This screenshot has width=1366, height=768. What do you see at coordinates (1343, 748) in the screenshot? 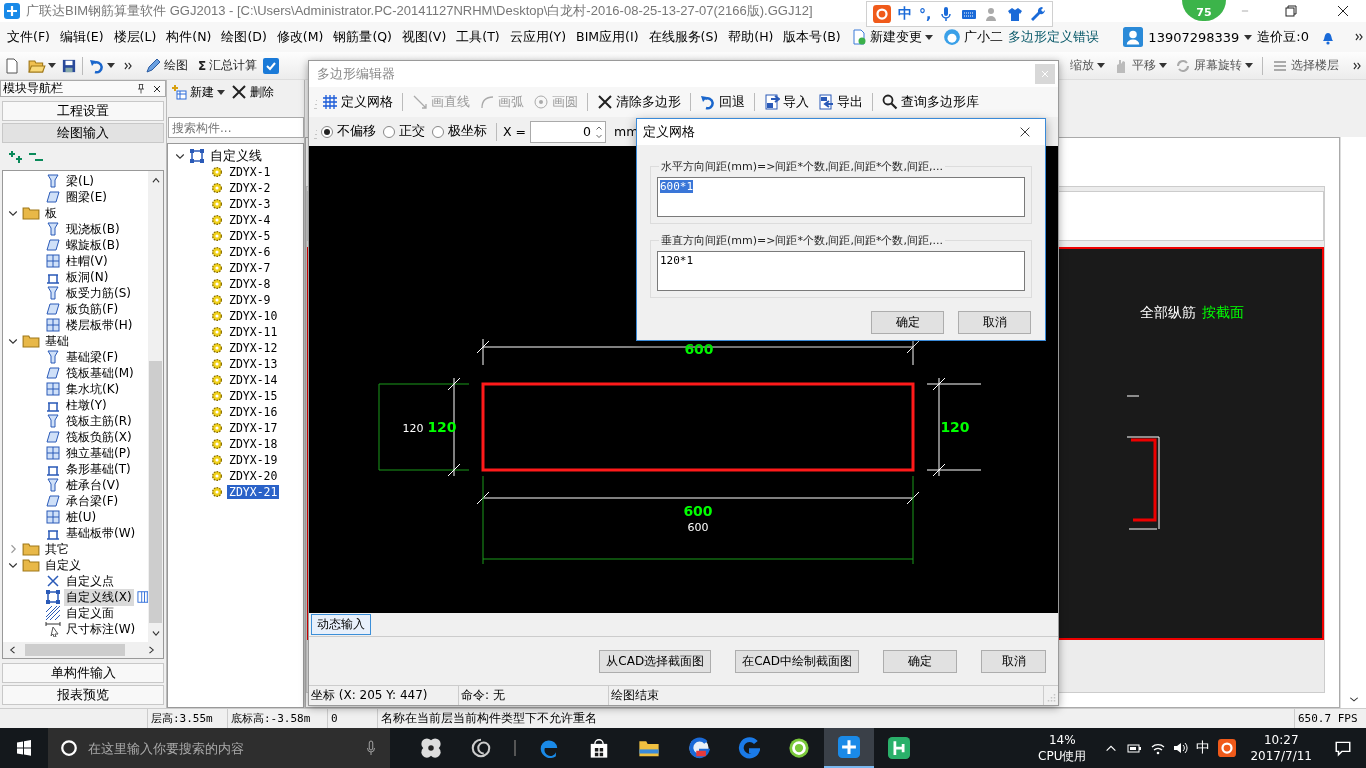
I see `notification-icon` at bounding box center [1343, 748].